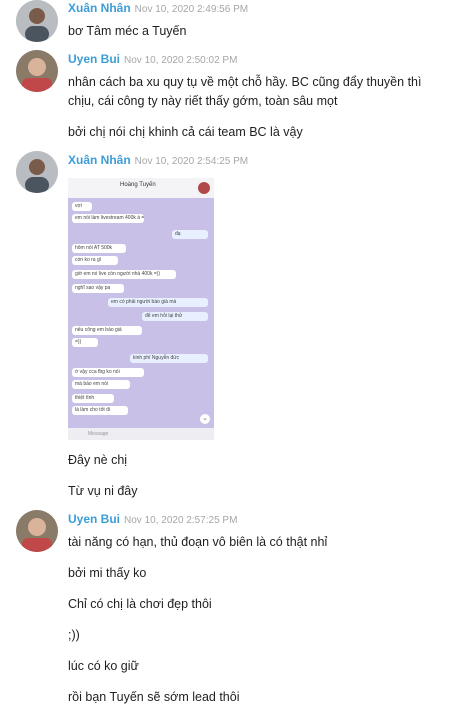 The width and height of the screenshot is (463, 715). What do you see at coordinates (82, 206) in the screenshot?
I see `chat-bubble: vợi` at bounding box center [82, 206].